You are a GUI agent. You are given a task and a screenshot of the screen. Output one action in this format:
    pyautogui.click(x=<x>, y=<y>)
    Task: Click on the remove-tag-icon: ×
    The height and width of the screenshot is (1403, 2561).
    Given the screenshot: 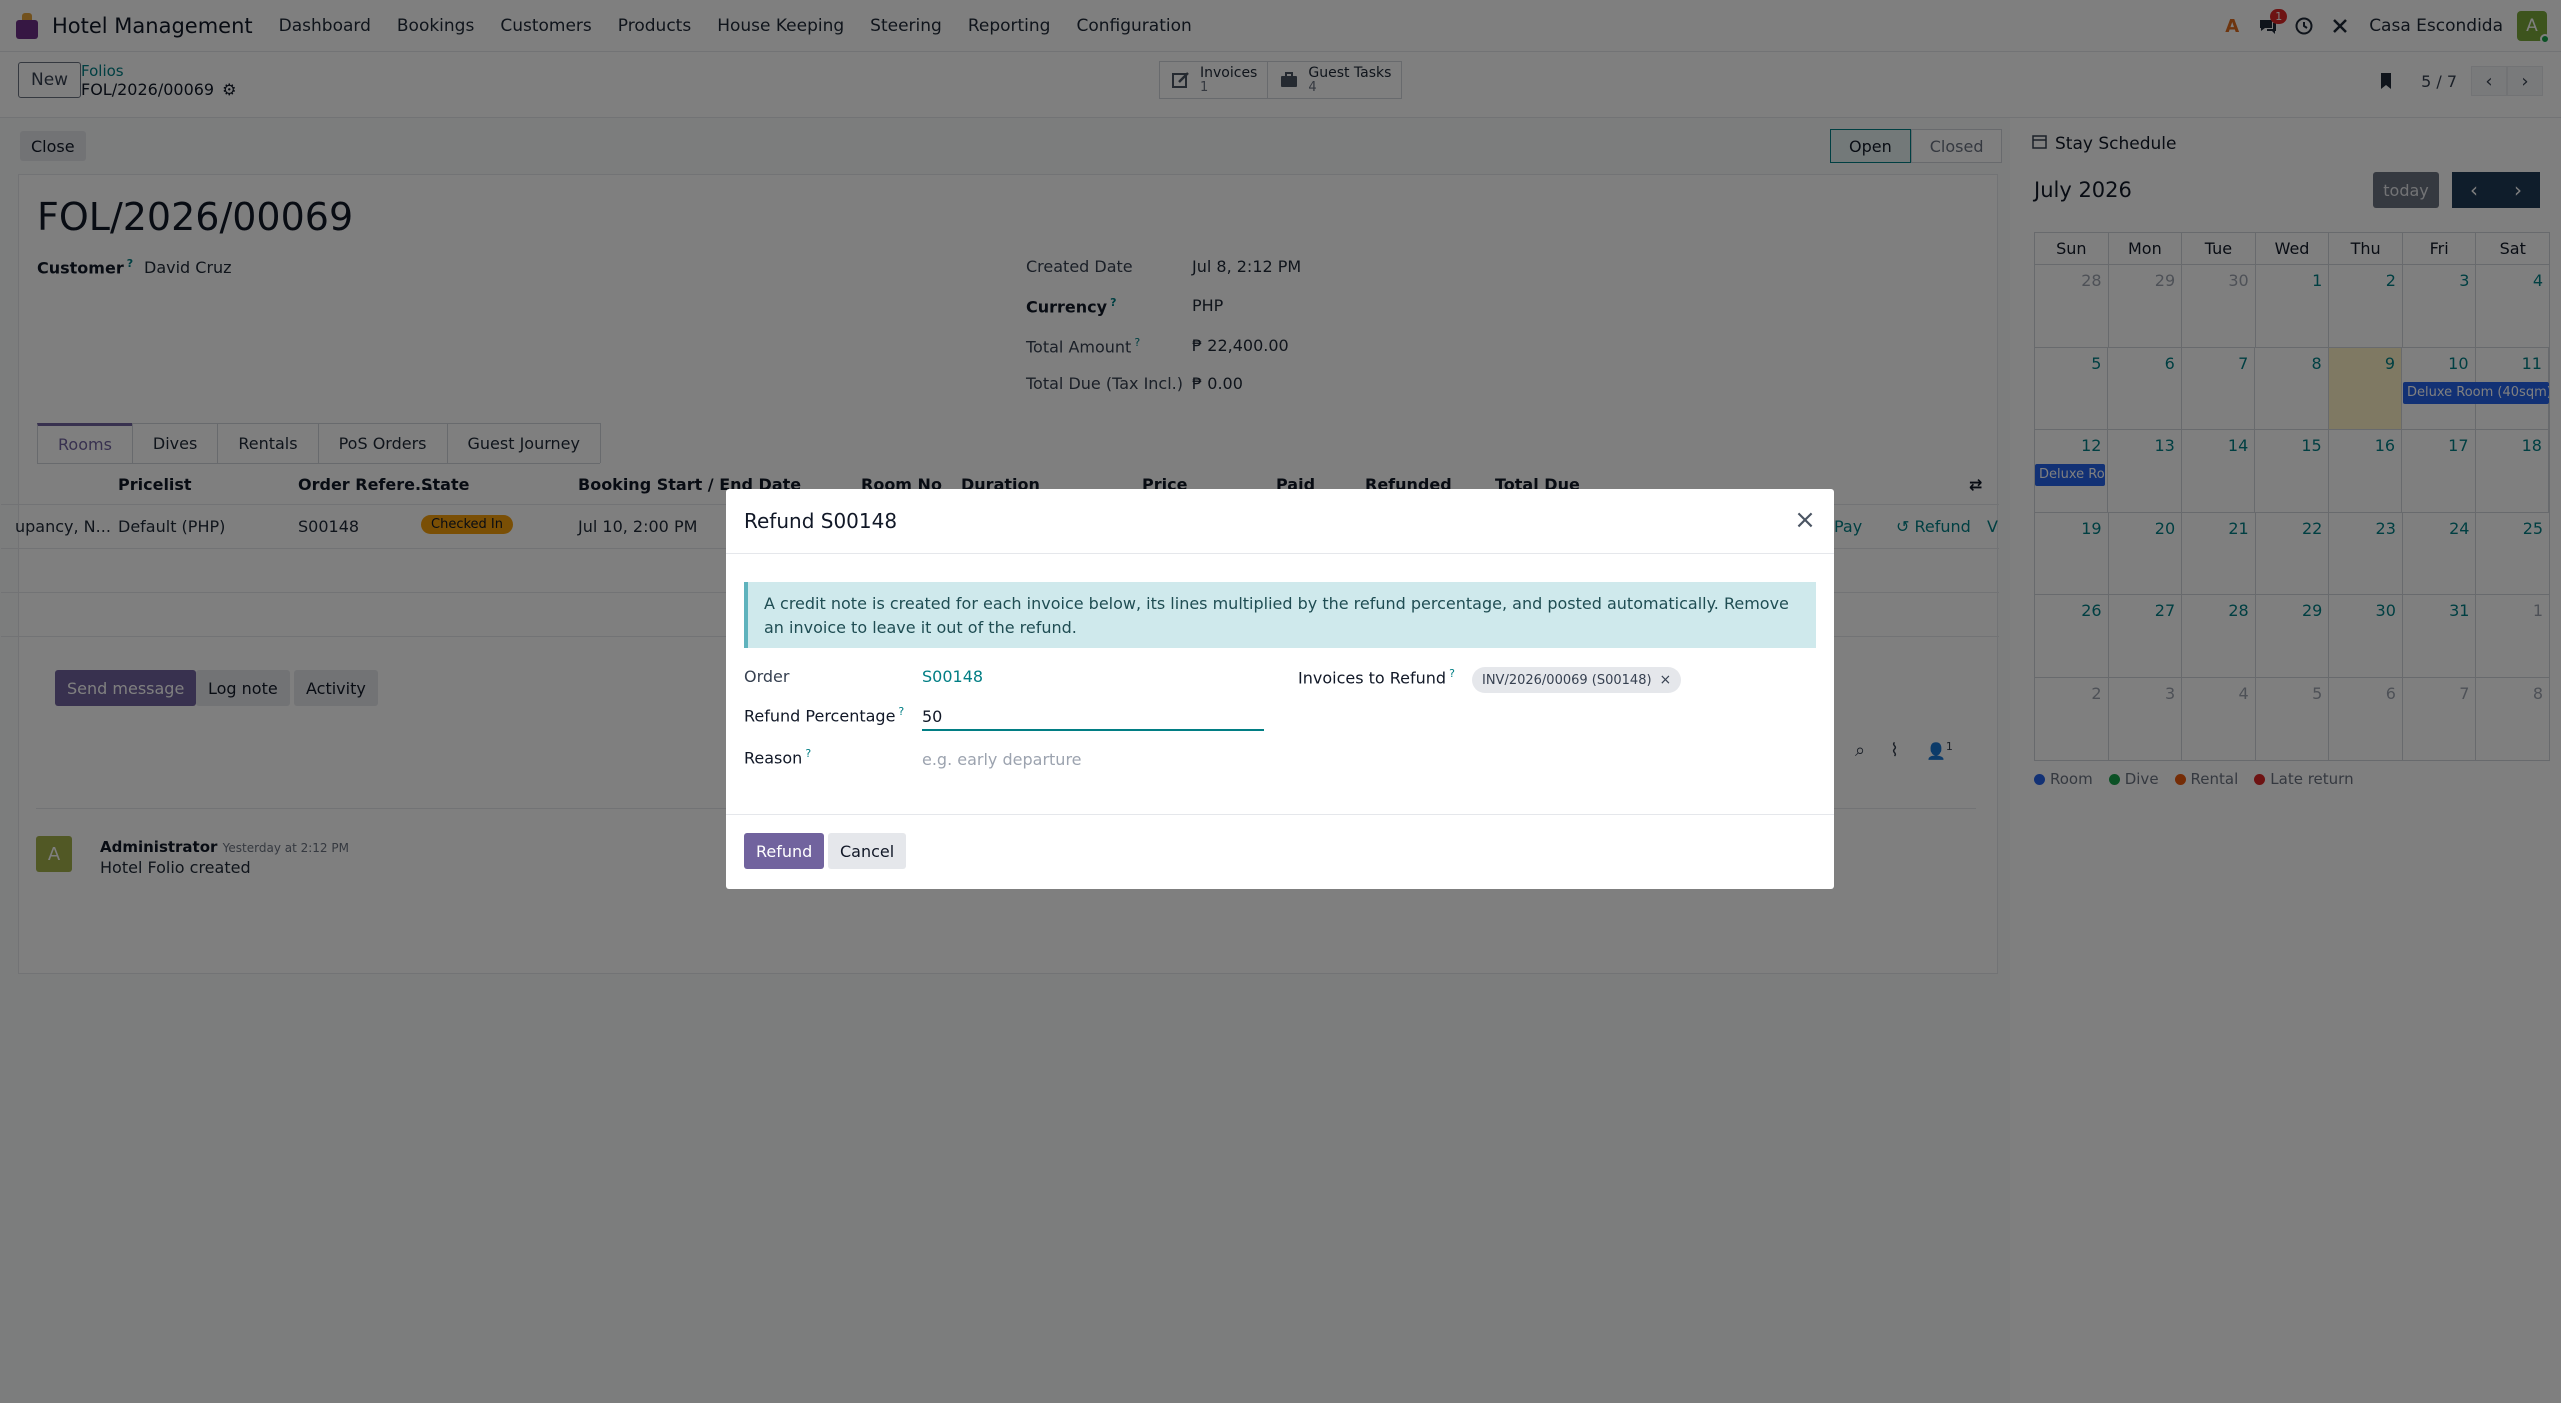 What is the action you would take?
    pyautogui.click(x=1666, y=680)
    